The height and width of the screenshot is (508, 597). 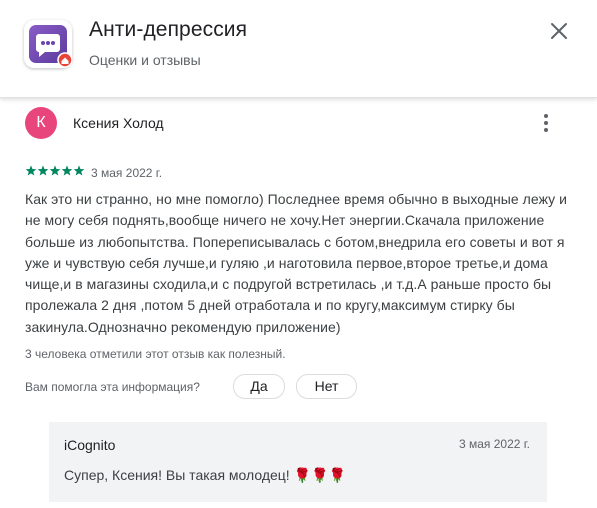 What do you see at coordinates (41, 123) in the screenshot?
I see `avatar: К` at bounding box center [41, 123].